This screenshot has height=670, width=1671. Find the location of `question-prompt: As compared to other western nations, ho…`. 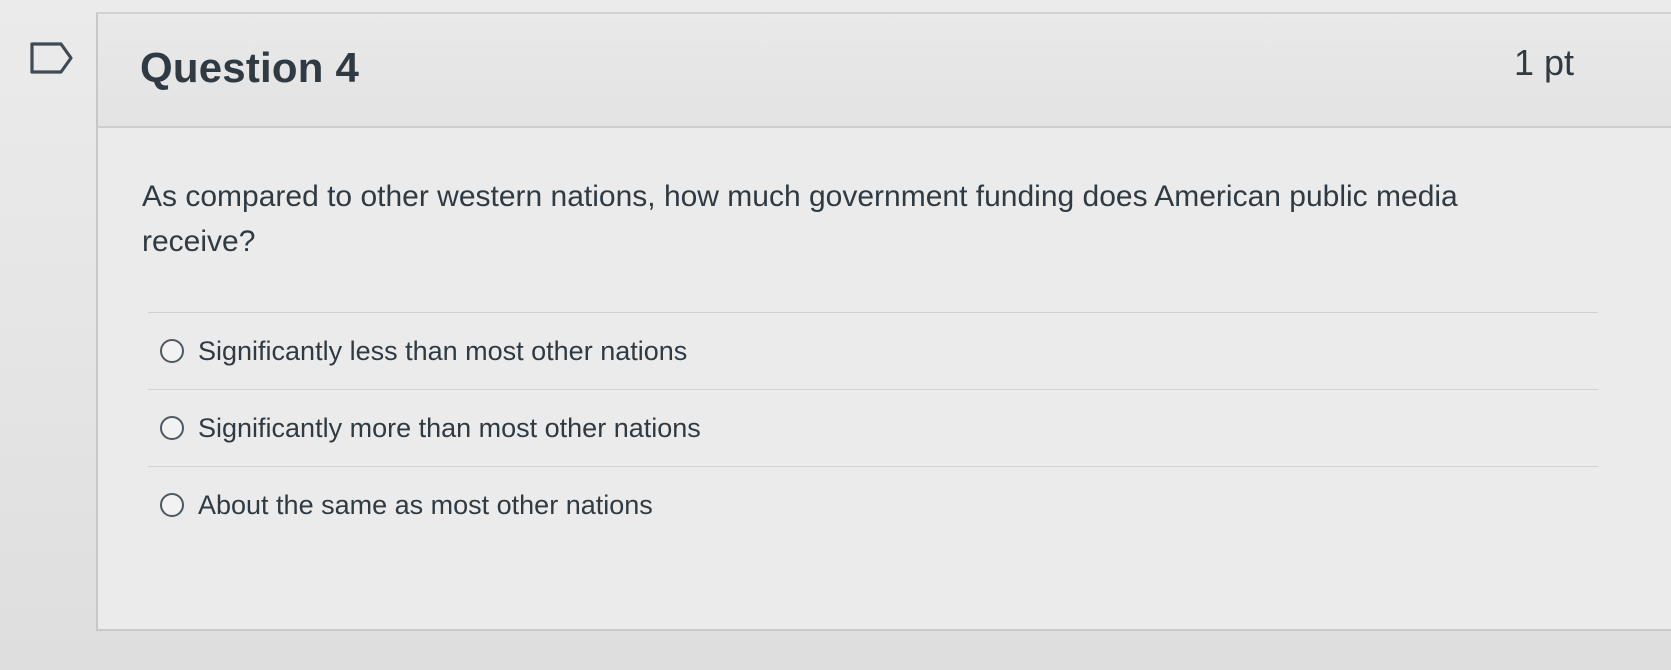

question-prompt: As compared to other western nations, ho… is located at coordinates (800, 219).